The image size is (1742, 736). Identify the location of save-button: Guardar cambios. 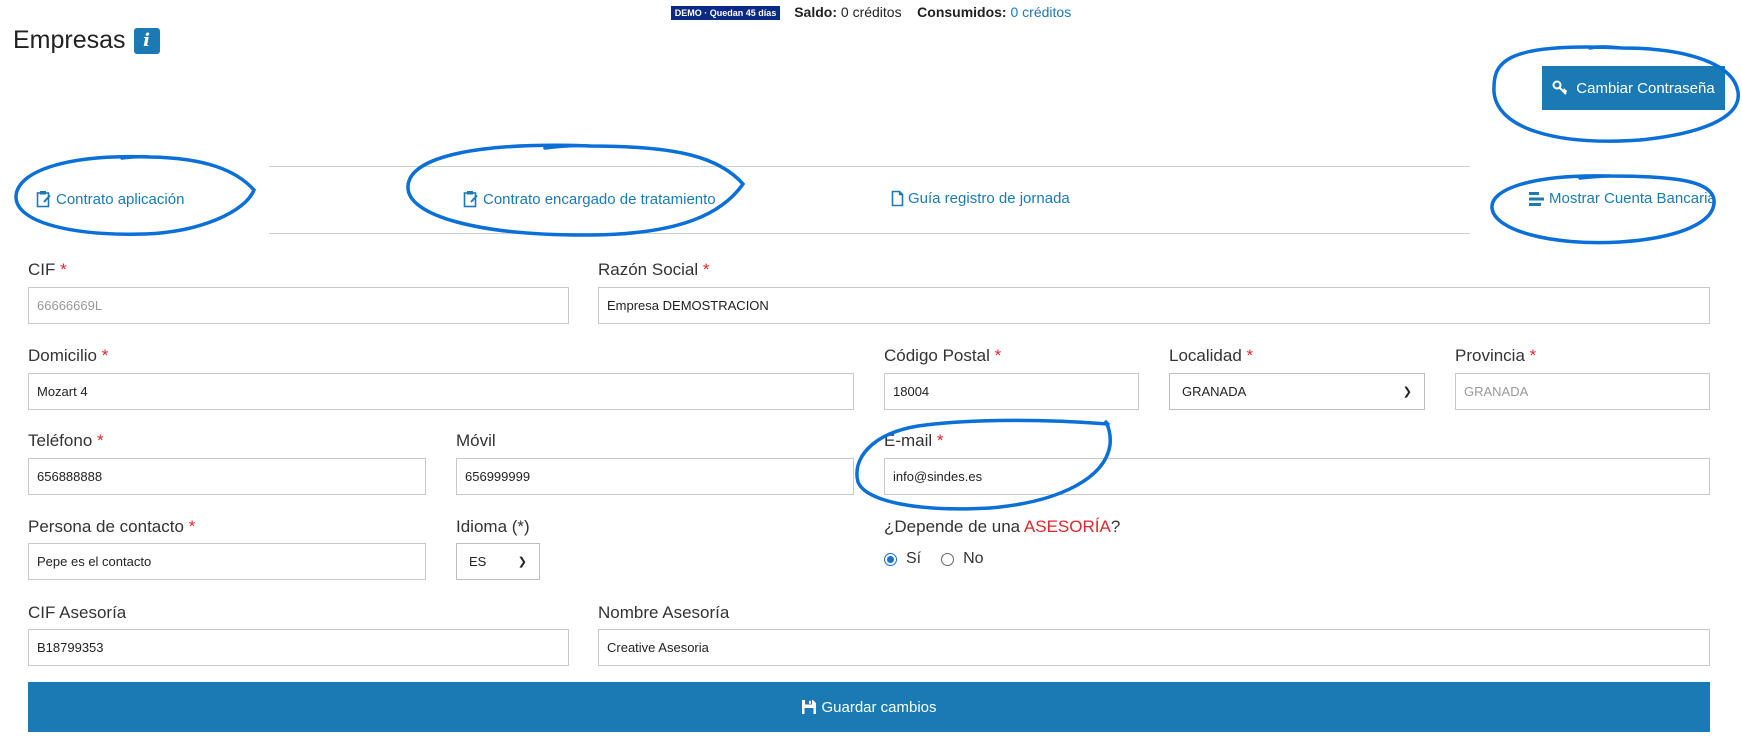
(869, 707).